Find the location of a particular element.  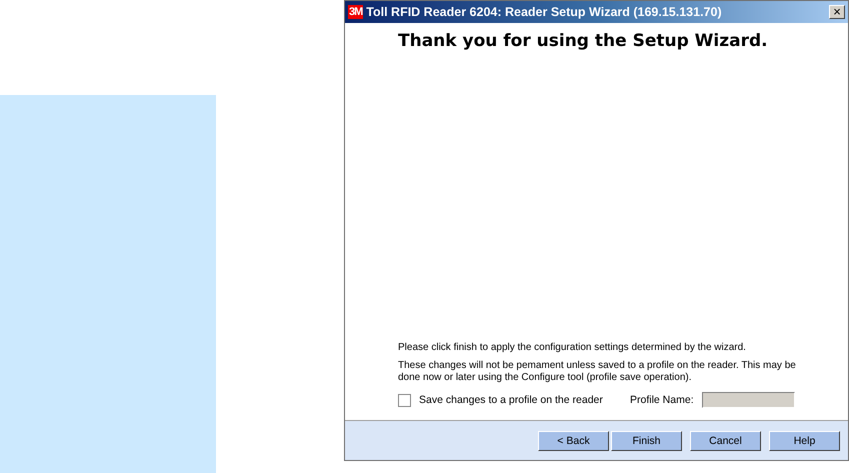

checkbox is located at coordinates (404, 400).